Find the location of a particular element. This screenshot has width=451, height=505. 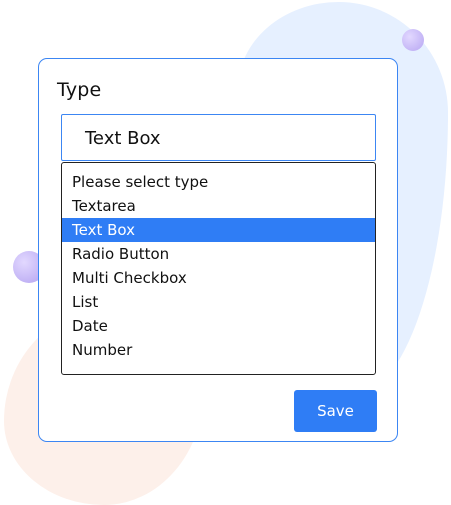

type-label: Type is located at coordinates (79, 90).